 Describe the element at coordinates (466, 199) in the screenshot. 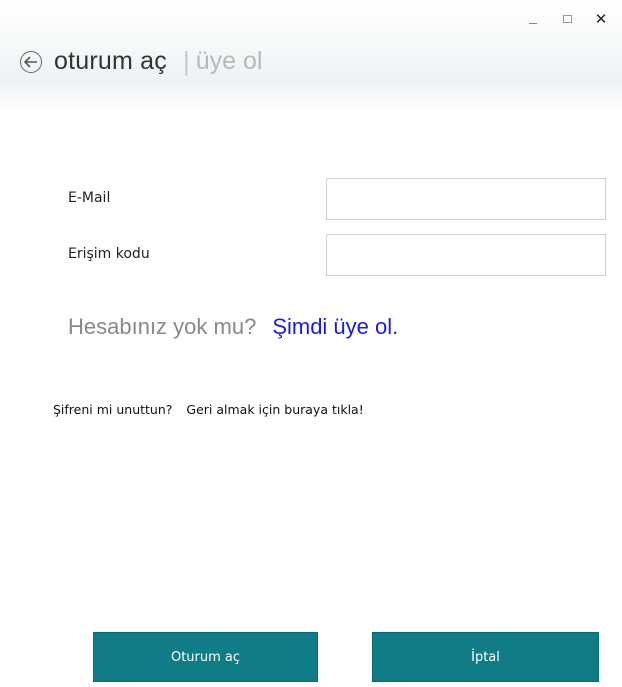

I see `email-field` at that location.